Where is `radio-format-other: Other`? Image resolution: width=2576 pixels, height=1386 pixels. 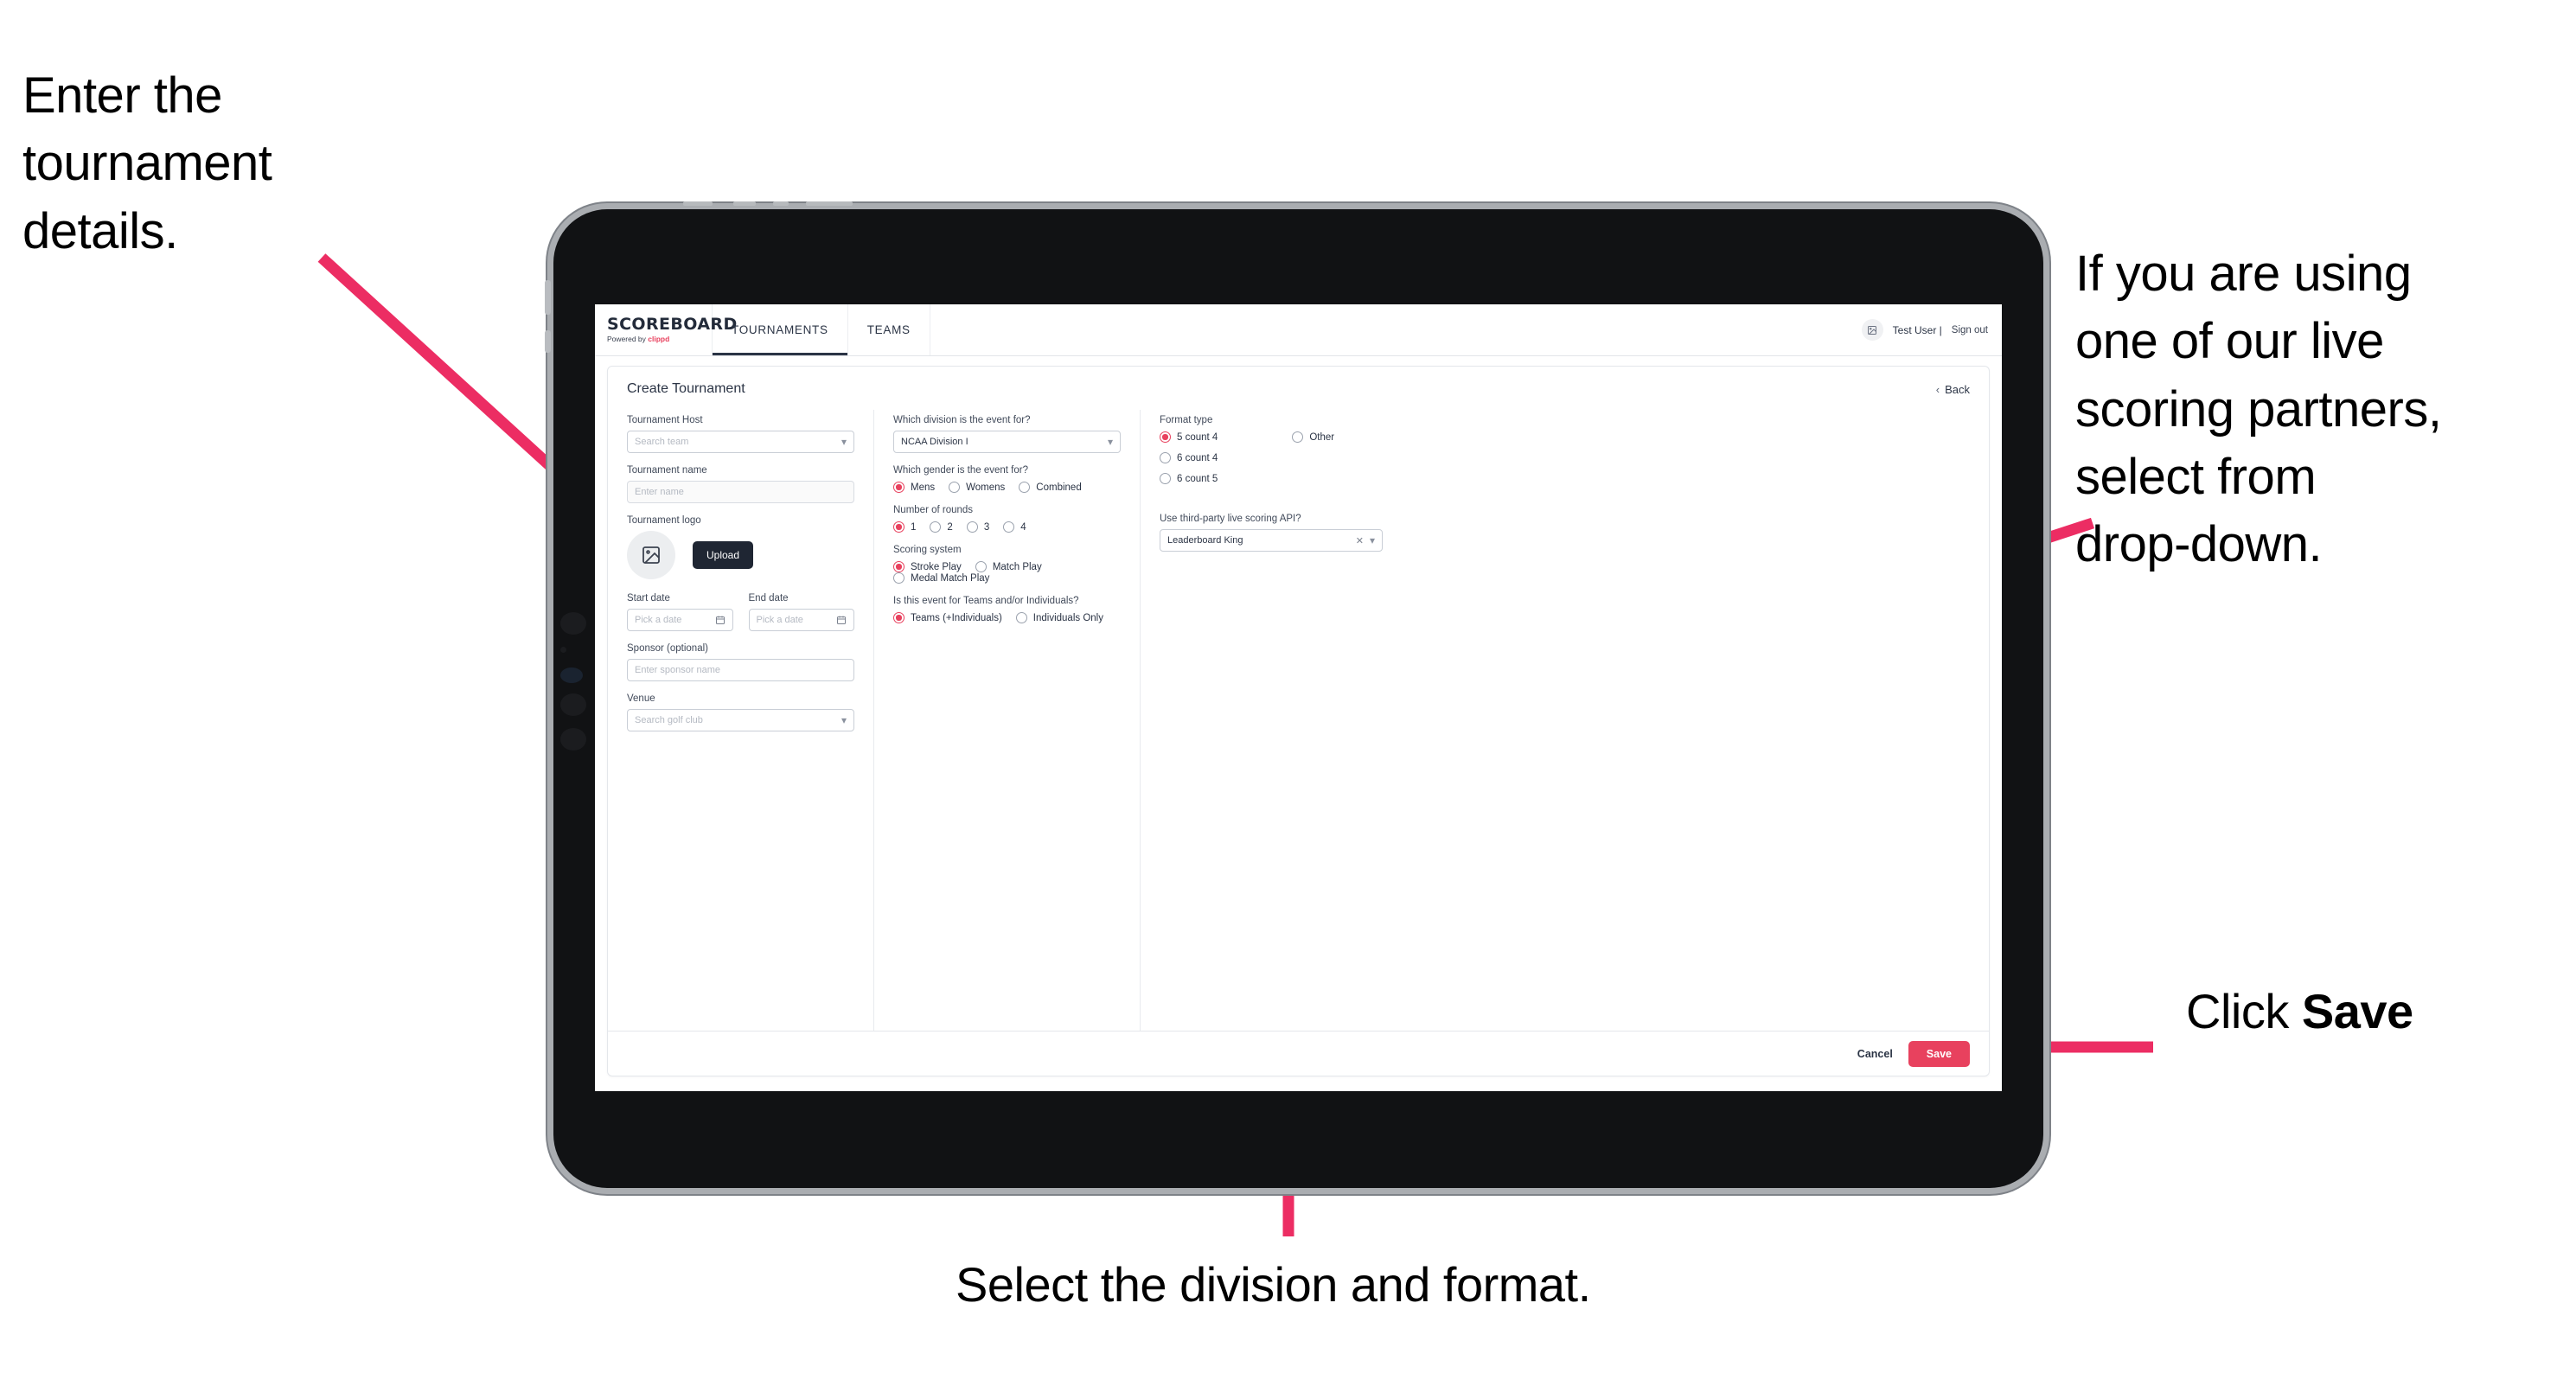
radio-format-other: Other is located at coordinates (1313, 437).